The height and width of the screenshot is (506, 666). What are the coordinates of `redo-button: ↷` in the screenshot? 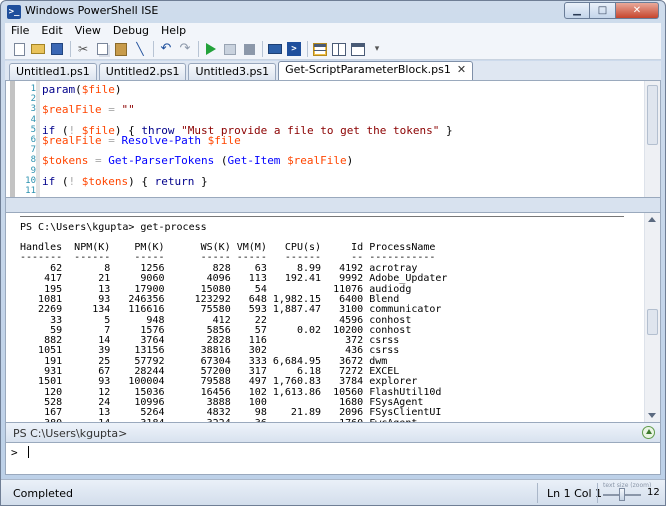 It's located at (185, 49).